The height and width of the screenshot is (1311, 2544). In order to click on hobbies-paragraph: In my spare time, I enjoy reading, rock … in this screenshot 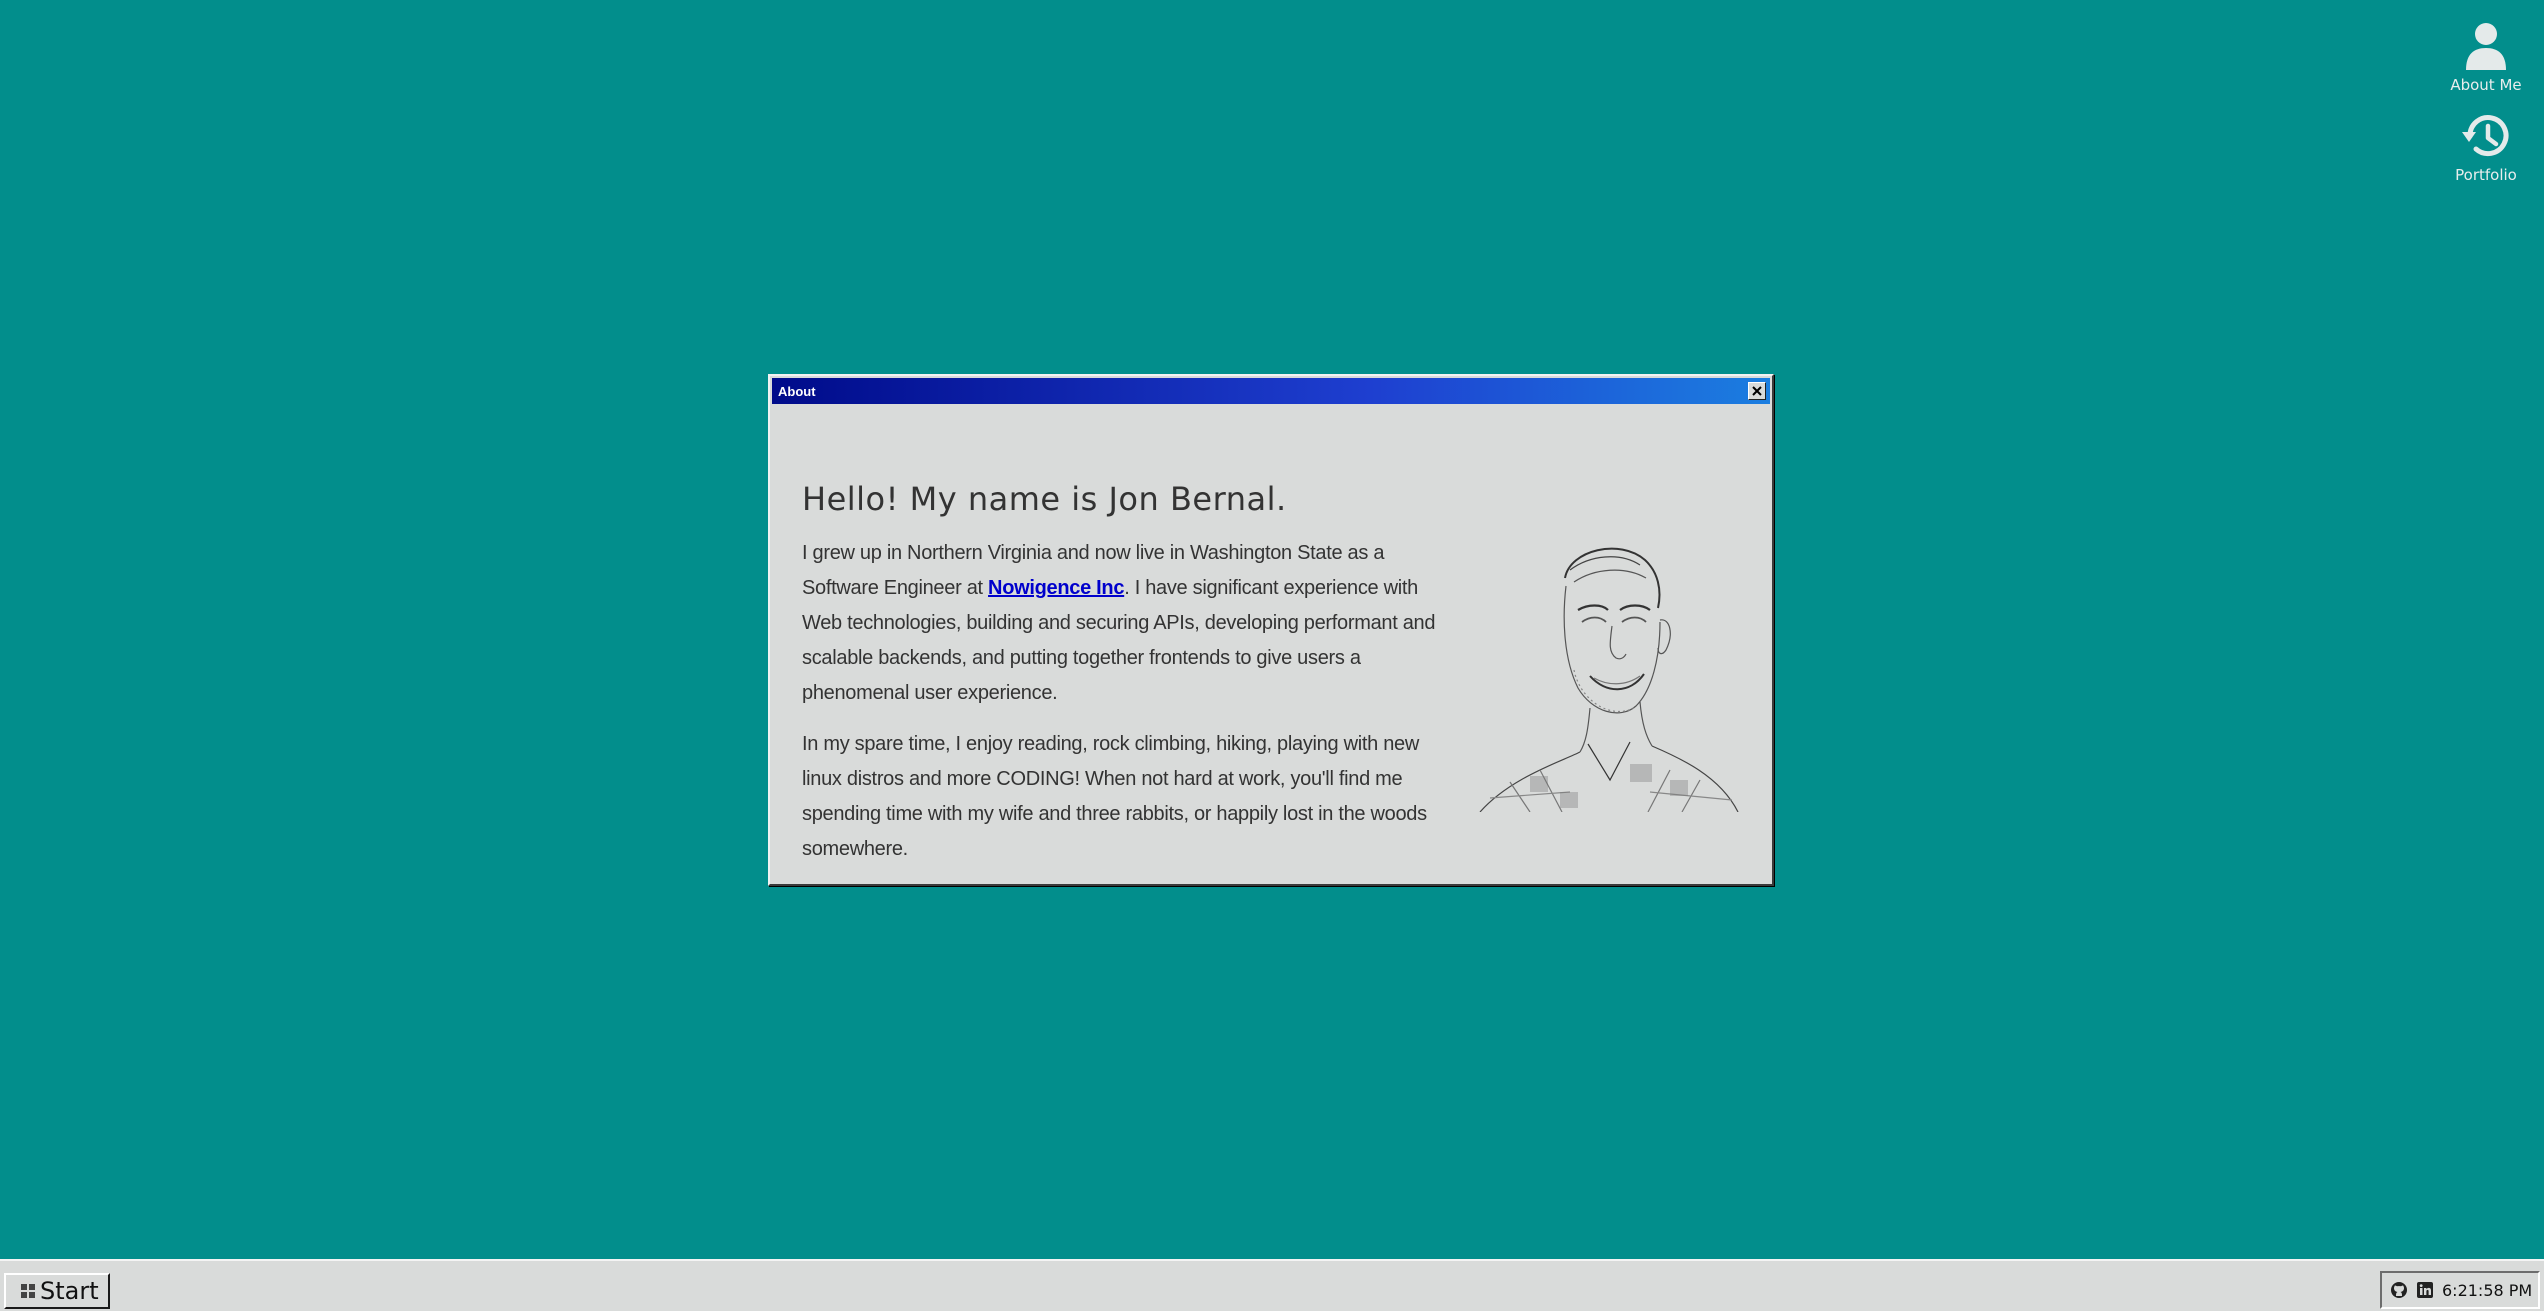, I will do `click(1114, 796)`.